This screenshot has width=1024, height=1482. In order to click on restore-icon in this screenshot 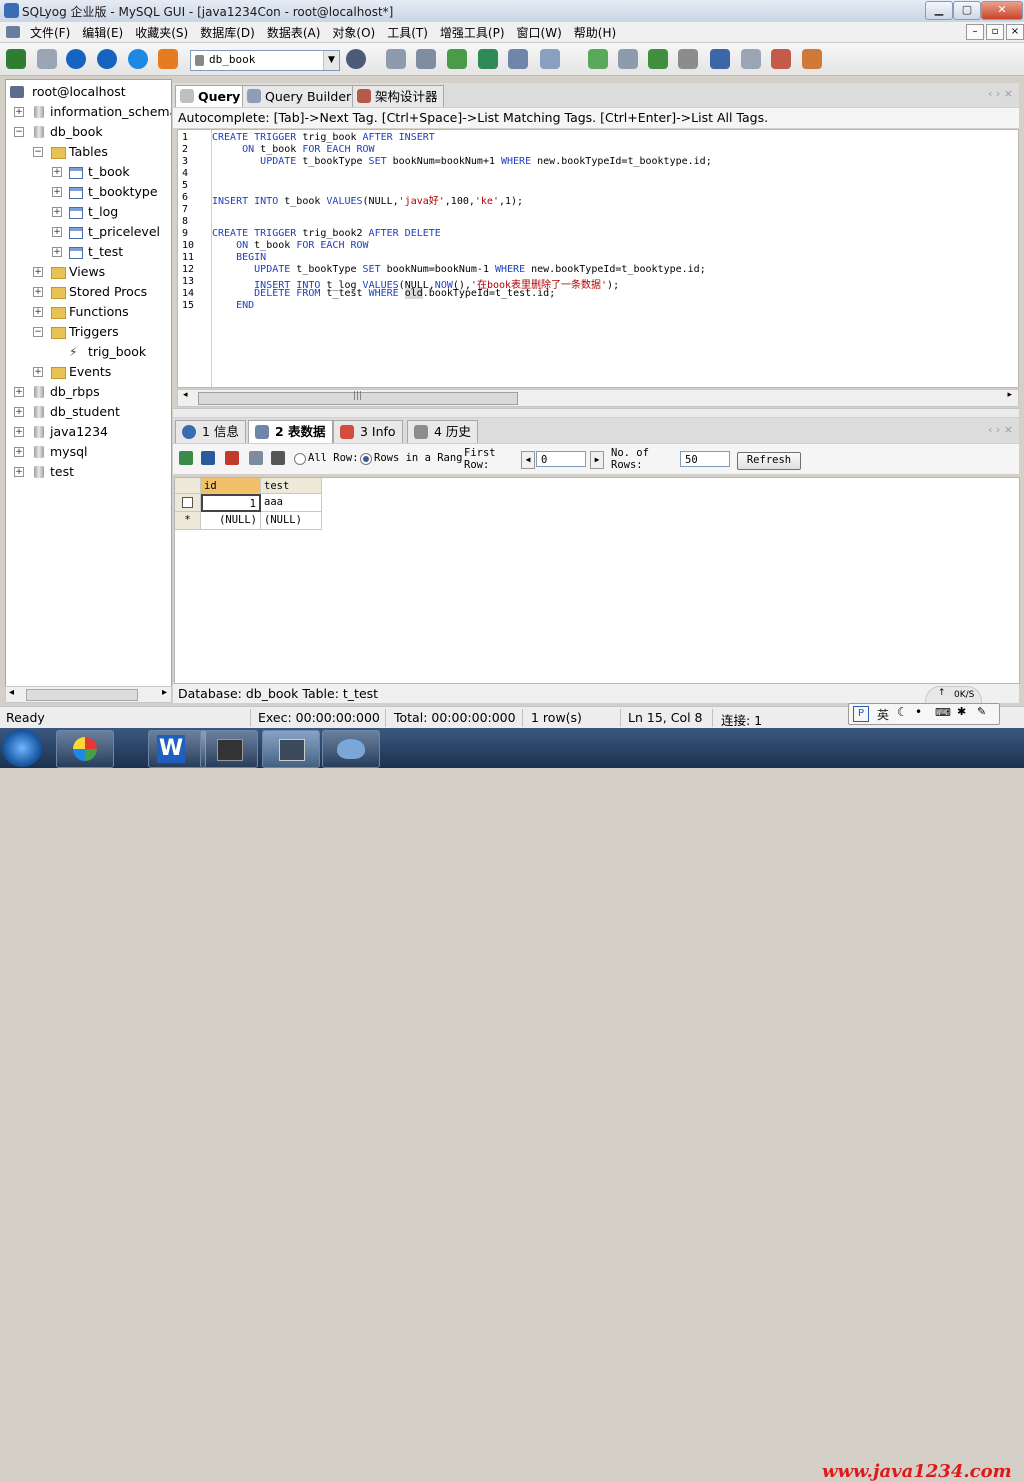, I will do `click(426, 59)`.